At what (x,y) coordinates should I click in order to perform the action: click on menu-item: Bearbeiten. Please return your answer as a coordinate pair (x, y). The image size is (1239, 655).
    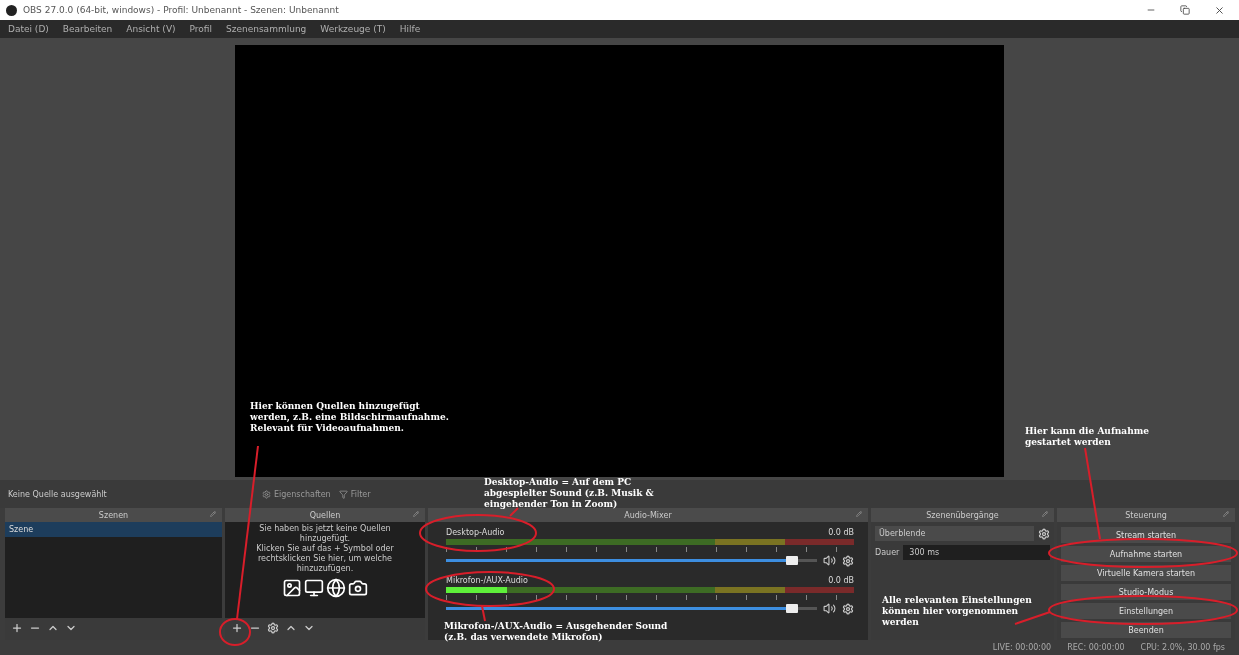
    Looking at the image, I should click on (87, 29).